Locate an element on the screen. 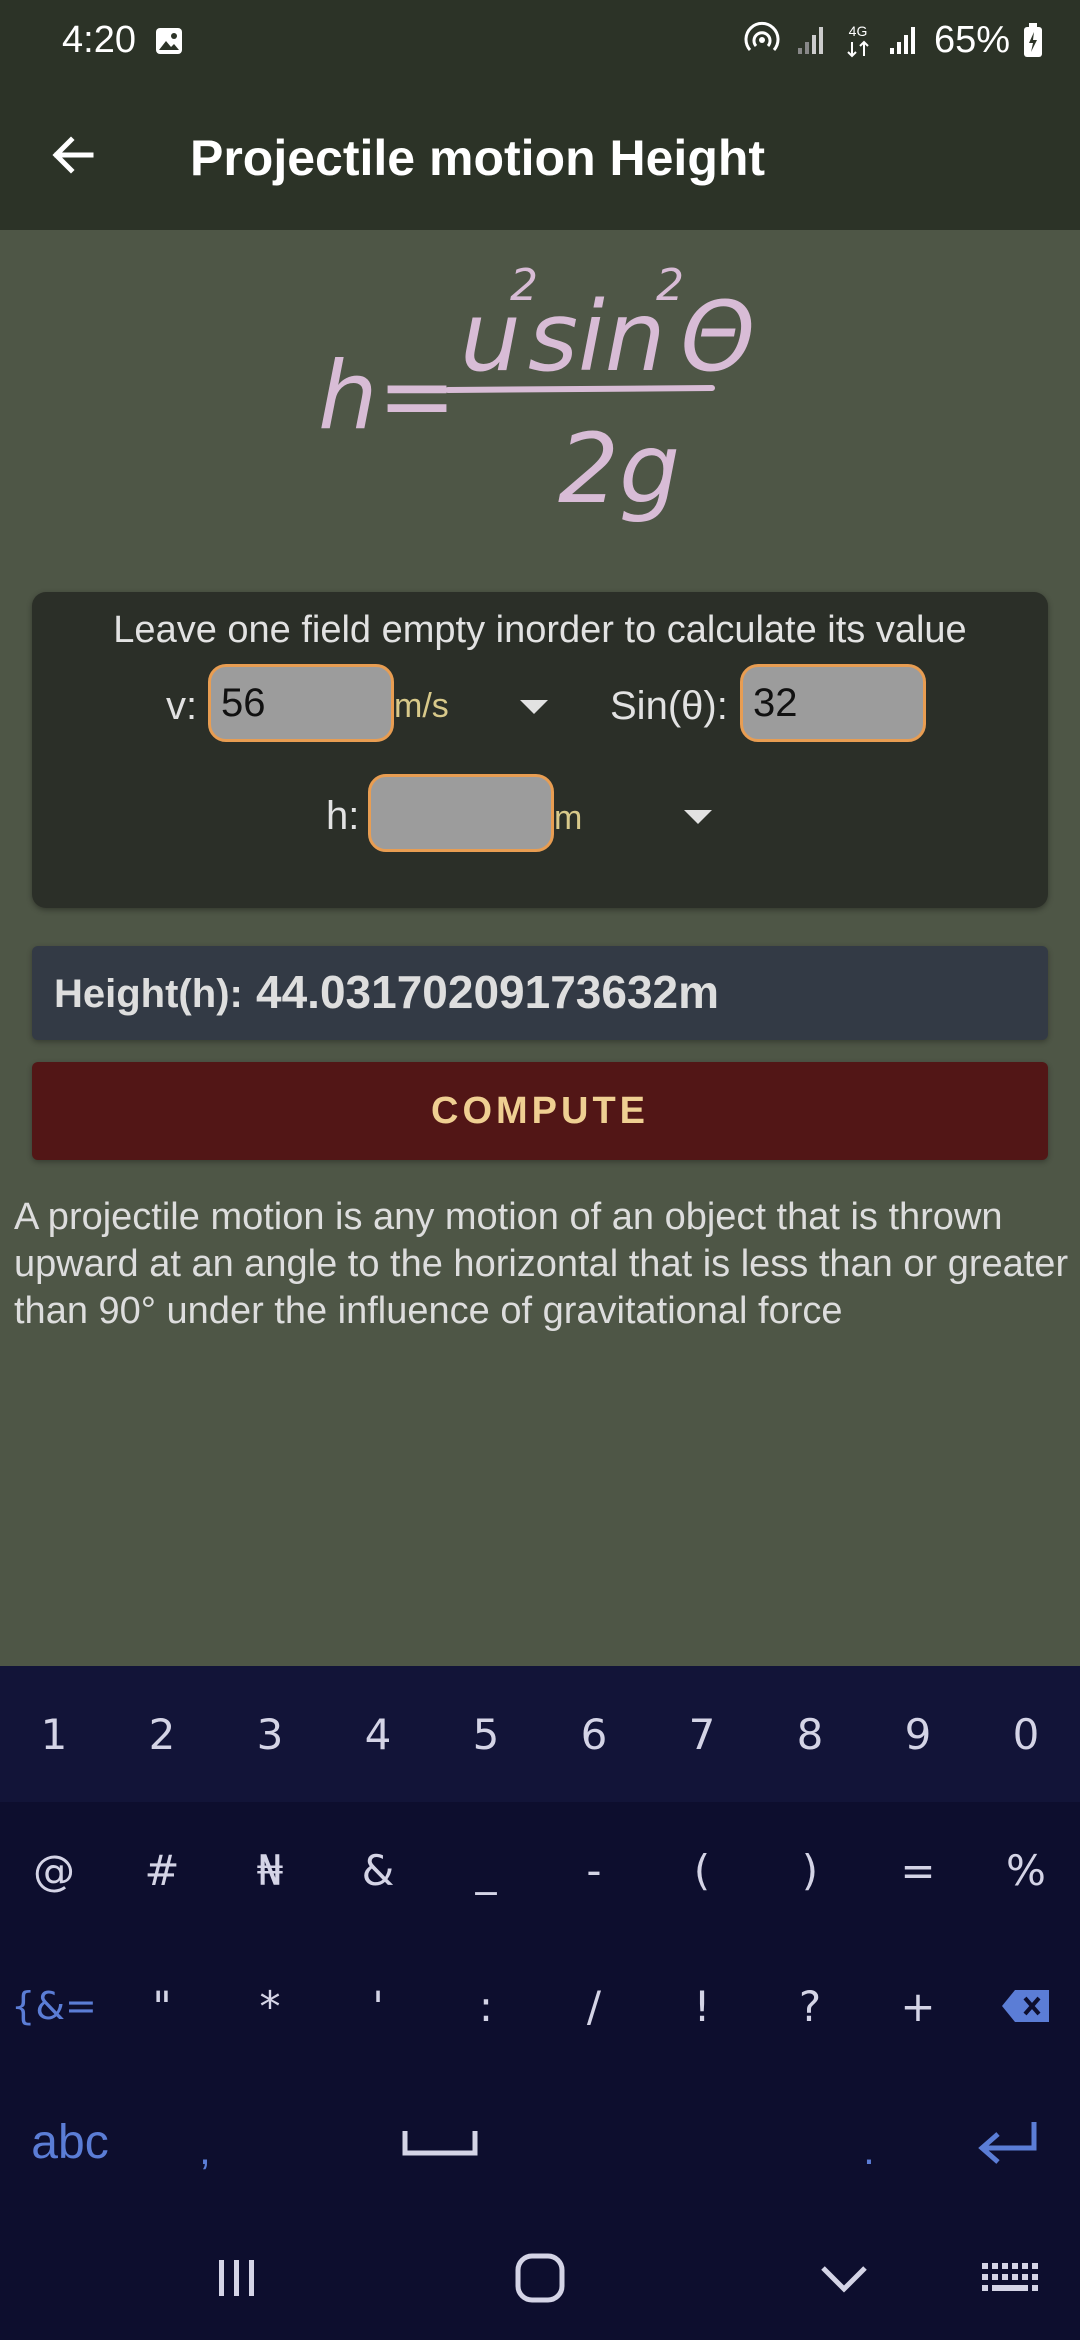 Image resolution: width=1080 pixels, height=2340 pixels. velocity-unit: m/s is located at coordinates (421, 706).